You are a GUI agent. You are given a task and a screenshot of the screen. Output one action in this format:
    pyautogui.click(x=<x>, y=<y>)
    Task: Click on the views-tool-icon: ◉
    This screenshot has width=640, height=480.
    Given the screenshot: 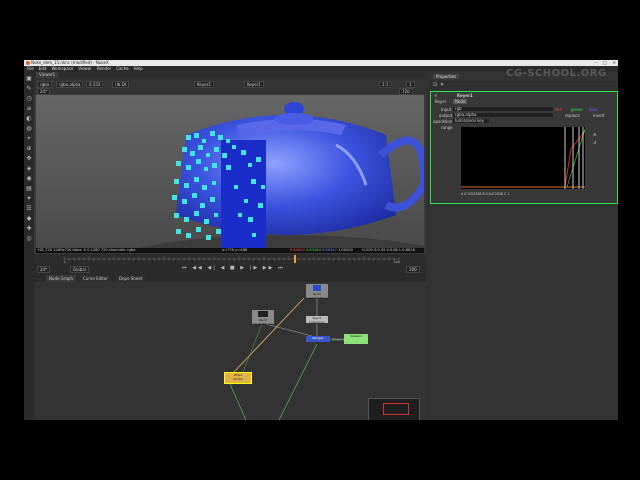 What is the action you would take?
    pyautogui.click(x=29, y=179)
    